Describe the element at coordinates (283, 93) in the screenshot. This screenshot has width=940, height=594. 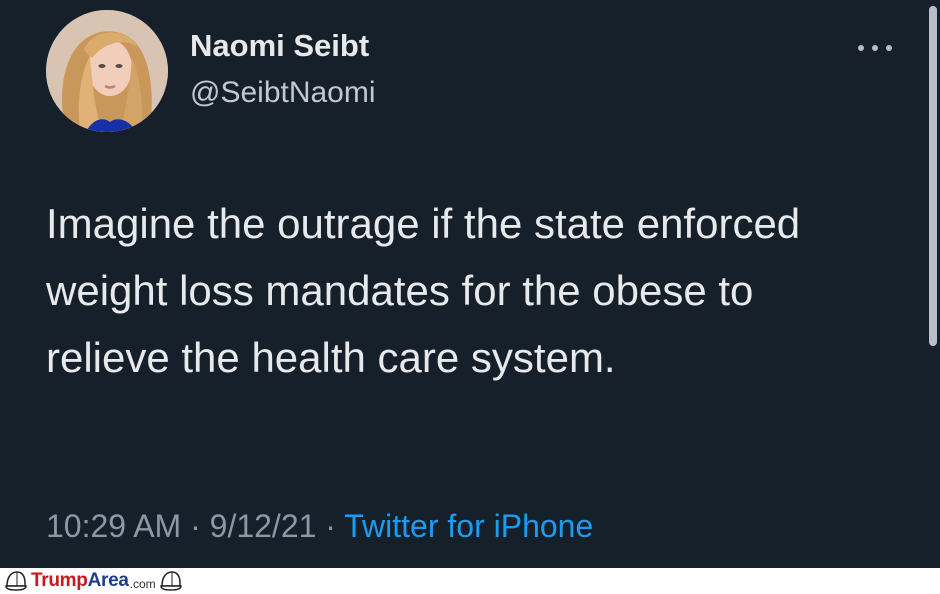
I see `author-handle: @SeibtNaomi` at that location.